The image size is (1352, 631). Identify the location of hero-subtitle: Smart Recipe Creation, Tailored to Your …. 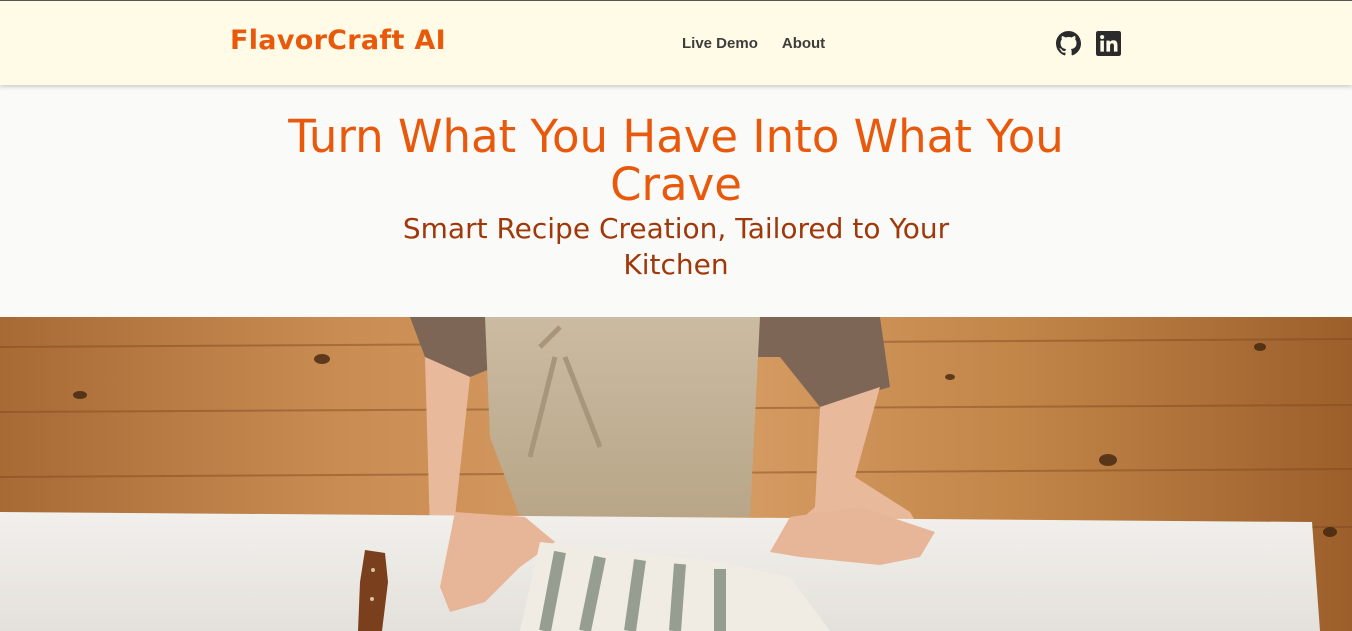
(676, 246).